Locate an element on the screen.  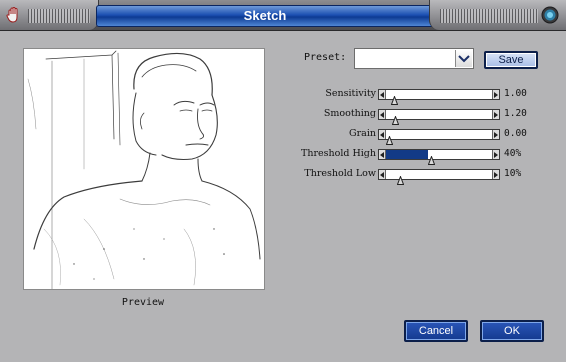
window-title: Sketch is located at coordinates (265, 15).